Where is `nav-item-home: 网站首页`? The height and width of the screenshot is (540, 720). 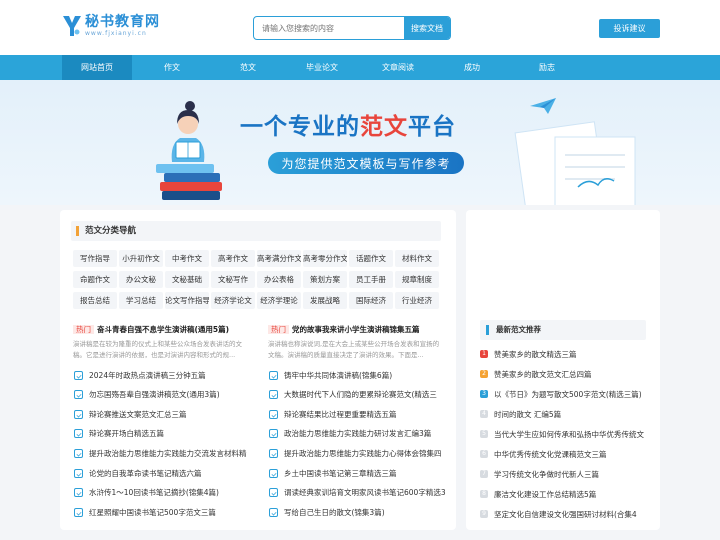 nav-item-home: 网站首页 is located at coordinates (97, 67).